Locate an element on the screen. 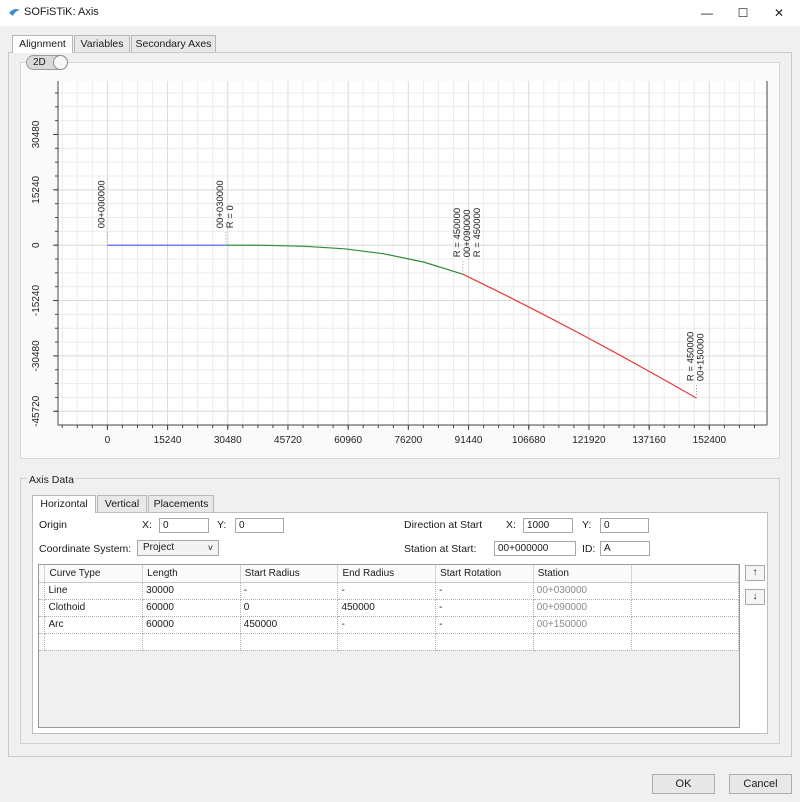 The height and width of the screenshot is (802, 800). column-header: Length is located at coordinates (191, 574).